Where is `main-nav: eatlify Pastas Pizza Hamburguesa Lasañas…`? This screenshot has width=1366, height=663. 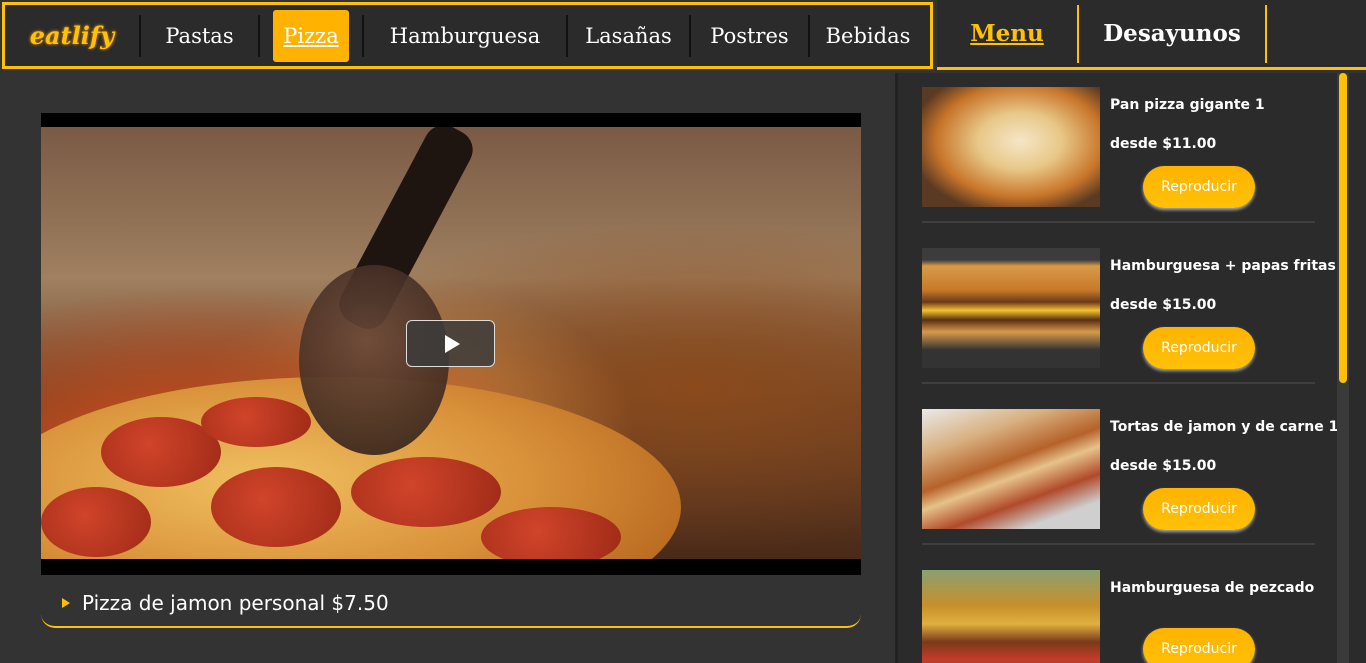
main-nav: eatlify Pastas Pizza Hamburguesa Lasañas… is located at coordinates (467, 35).